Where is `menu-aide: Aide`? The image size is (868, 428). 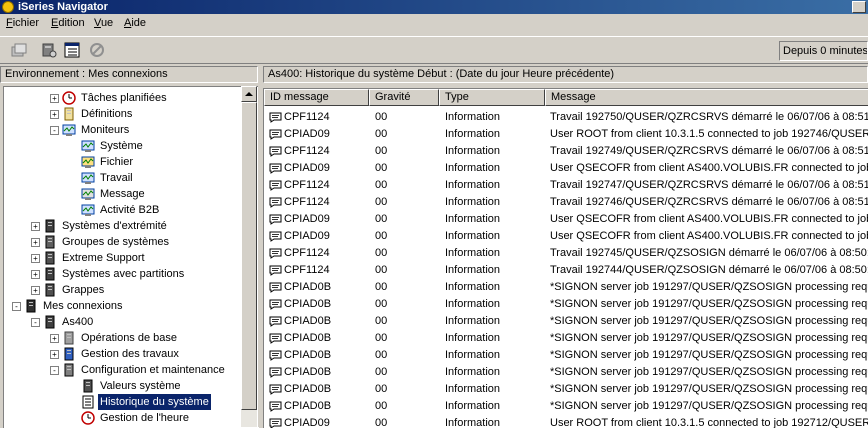
menu-aide: Aide is located at coordinates (135, 23).